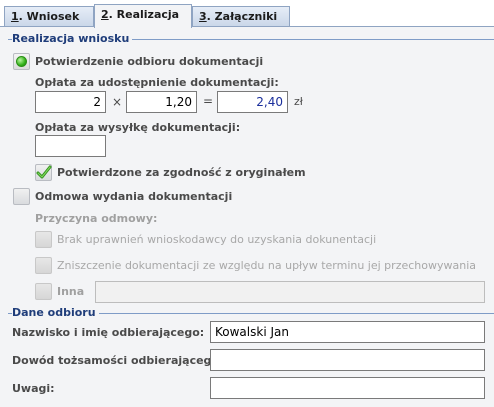  What do you see at coordinates (72, 38) in the screenshot?
I see `section-title-realizacja: Realizacja wniosku` at bounding box center [72, 38].